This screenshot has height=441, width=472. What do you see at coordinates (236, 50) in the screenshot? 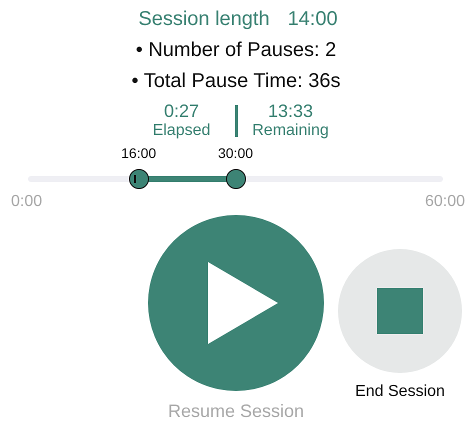
I see `stat-line: • Number of Pauses: 2` at bounding box center [236, 50].